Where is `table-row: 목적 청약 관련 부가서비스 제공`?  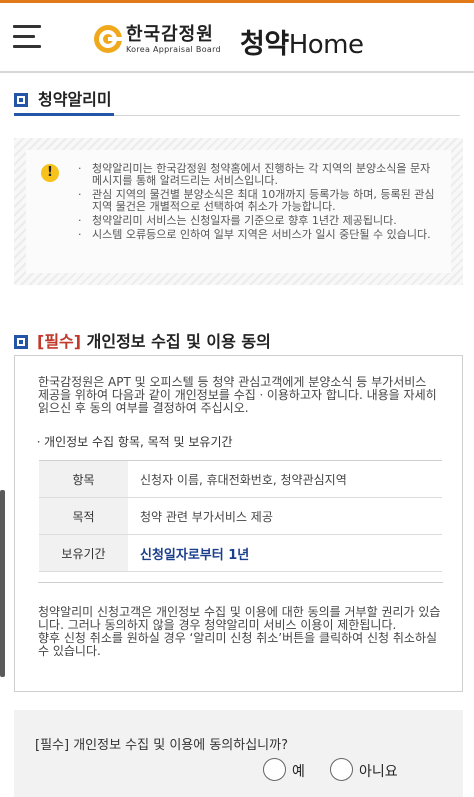 table-row: 목적 청약 관련 부가서비스 제공 is located at coordinates (240, 516).